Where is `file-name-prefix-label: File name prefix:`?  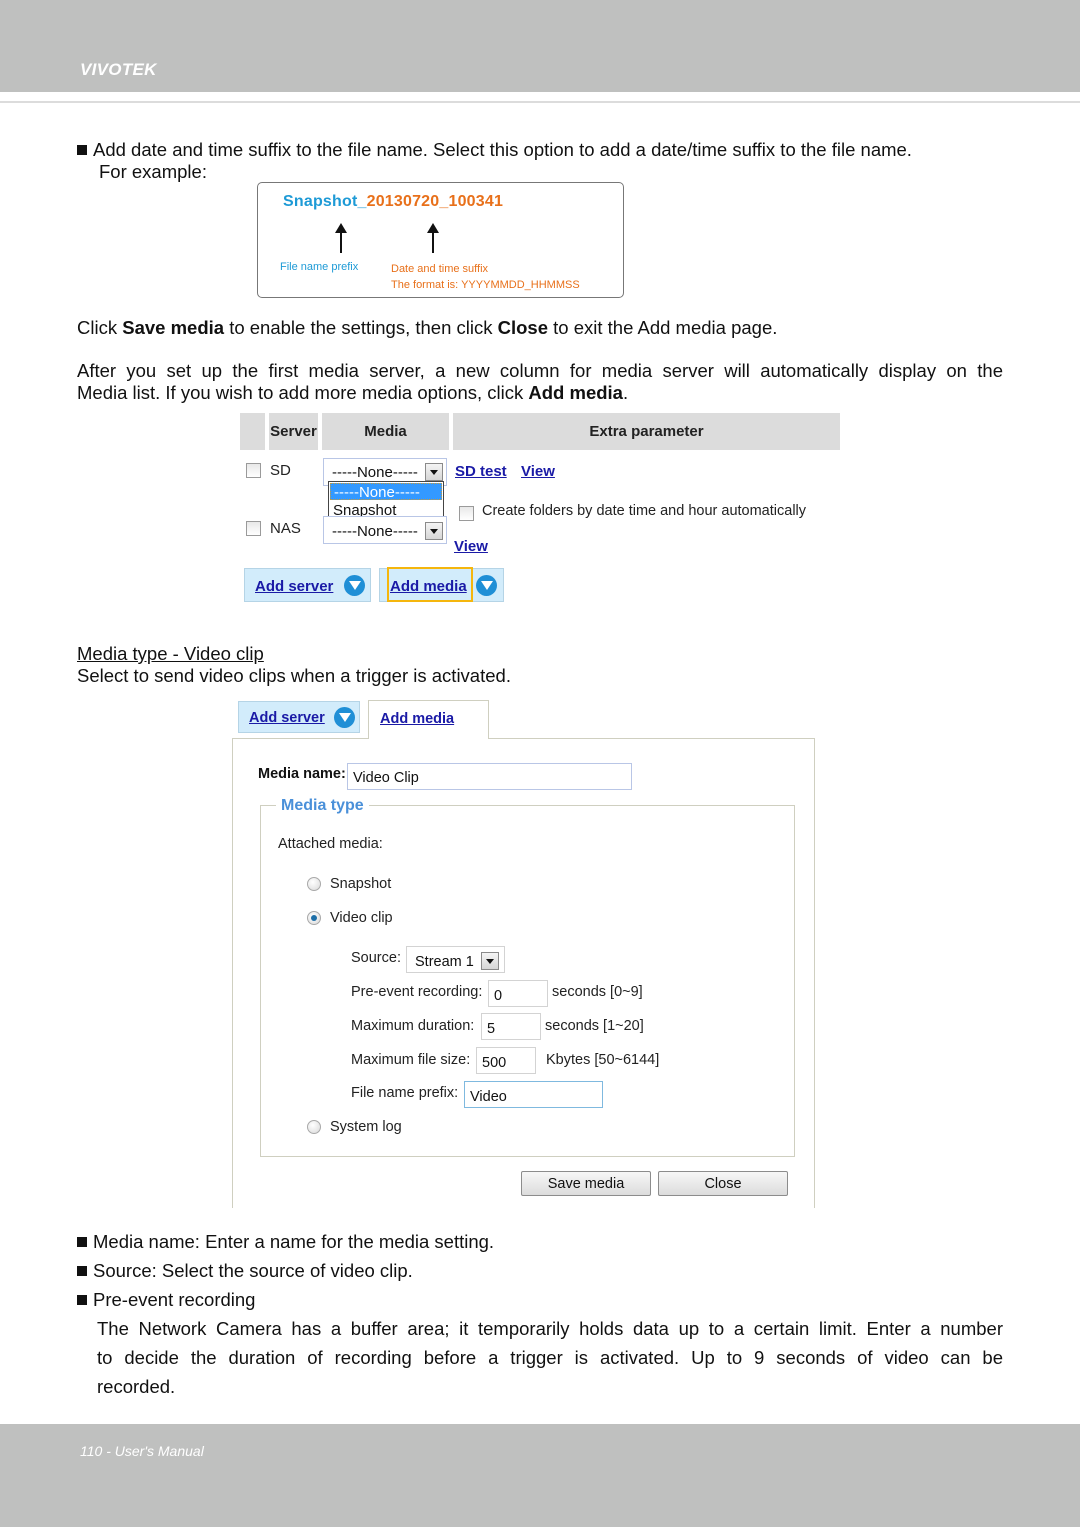 file-name-prefix-label: File name prefix: is located at coordinates (405, 1093).